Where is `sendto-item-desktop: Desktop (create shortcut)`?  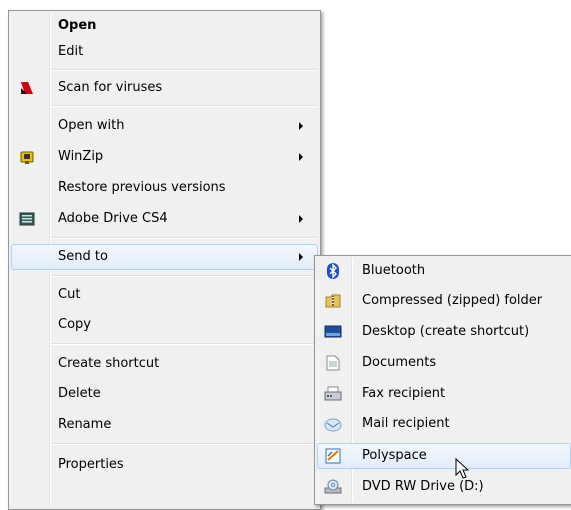 sendto-item-desktop: Desktop (create shortcut) is located at coordinates (444, 332).